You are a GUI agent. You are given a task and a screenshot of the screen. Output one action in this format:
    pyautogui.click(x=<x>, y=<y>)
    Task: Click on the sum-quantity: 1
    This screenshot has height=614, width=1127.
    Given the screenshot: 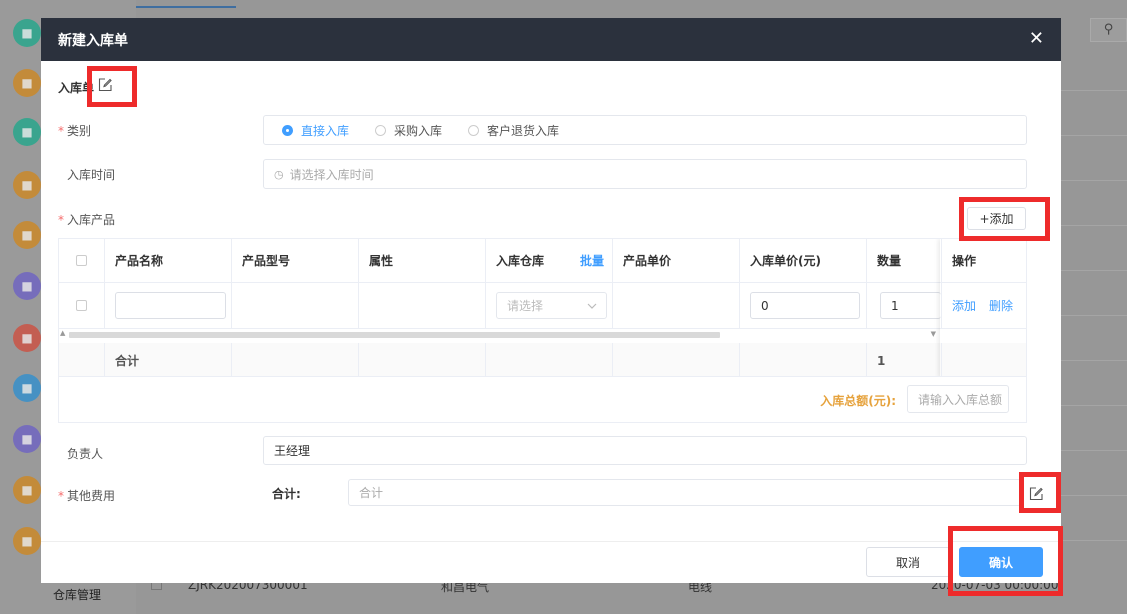 What is the action you would take?
    pyautogui.click(x=904, y=359)
    